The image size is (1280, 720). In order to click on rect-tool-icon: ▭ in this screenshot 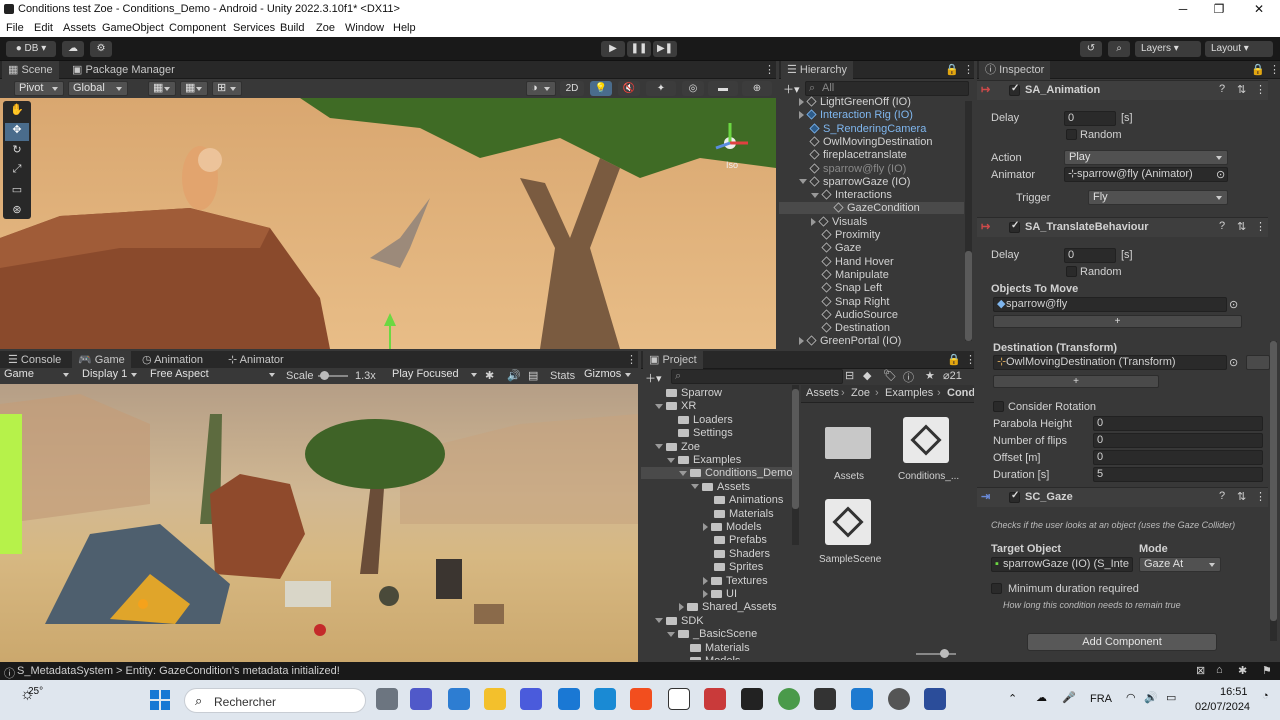, I will do `click(17, 192)`.